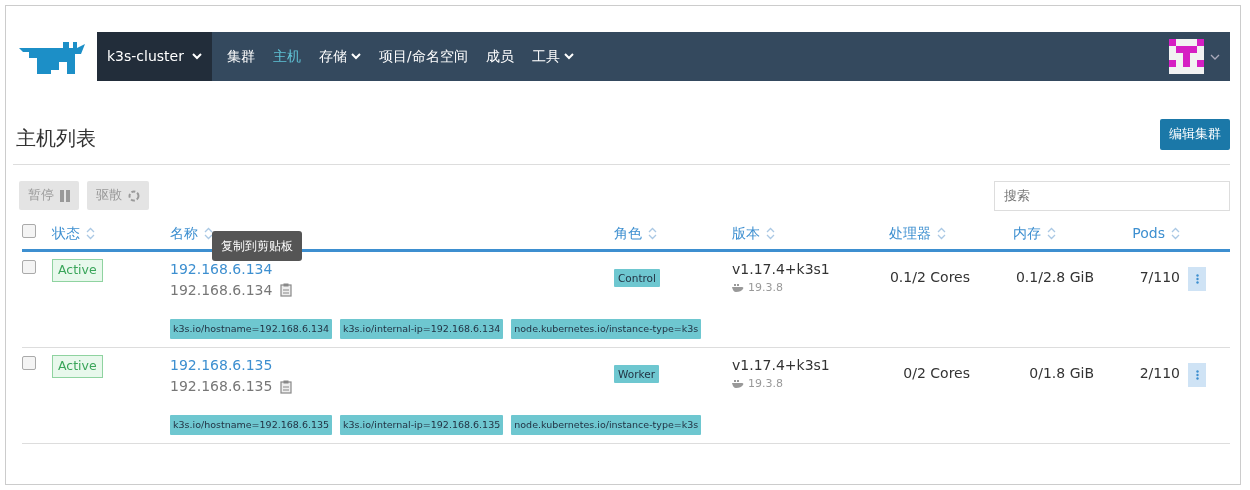  I want to click on page-title: 主机列表, so click(56, 137).